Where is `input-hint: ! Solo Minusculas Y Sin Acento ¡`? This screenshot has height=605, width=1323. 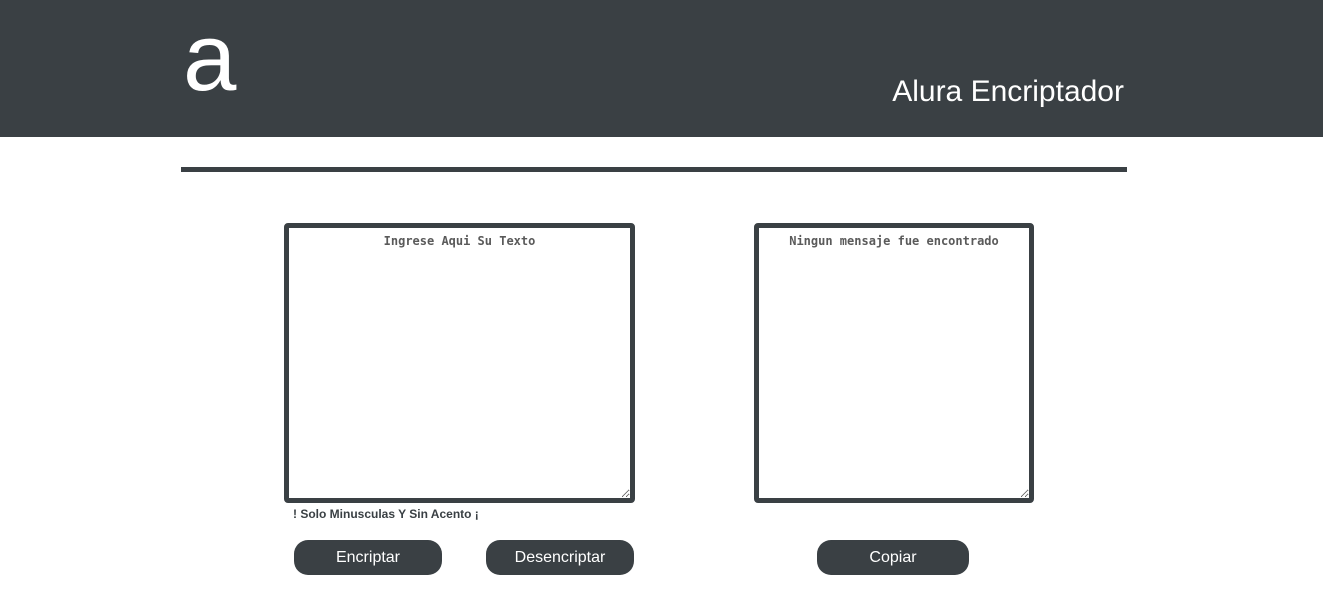
input-hint: ! Solo Minusculas Y Sin Acento ¡ is located at coordinates (386, 514).